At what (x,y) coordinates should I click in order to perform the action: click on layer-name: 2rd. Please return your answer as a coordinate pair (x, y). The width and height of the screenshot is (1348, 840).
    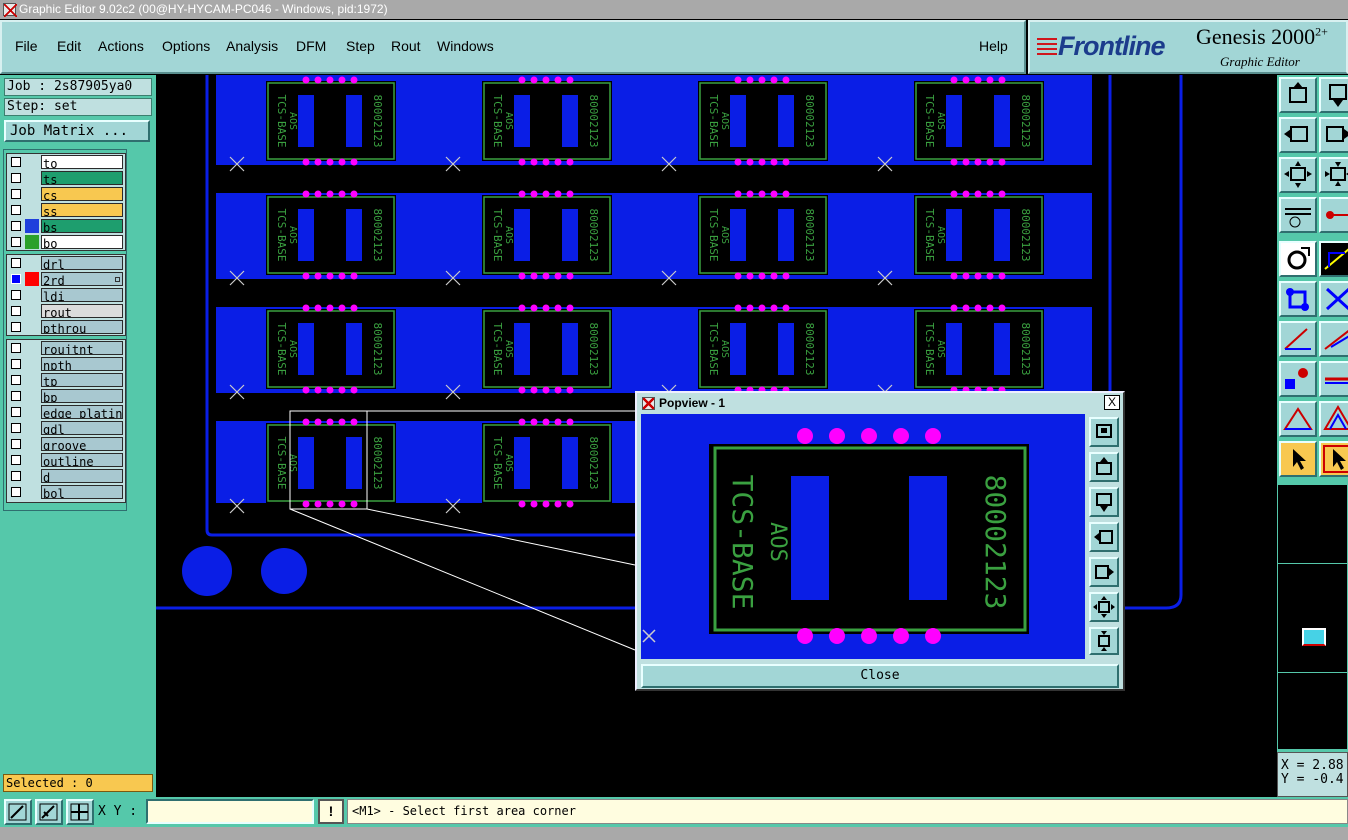
    Looking at the image, I should click on (82, 279).